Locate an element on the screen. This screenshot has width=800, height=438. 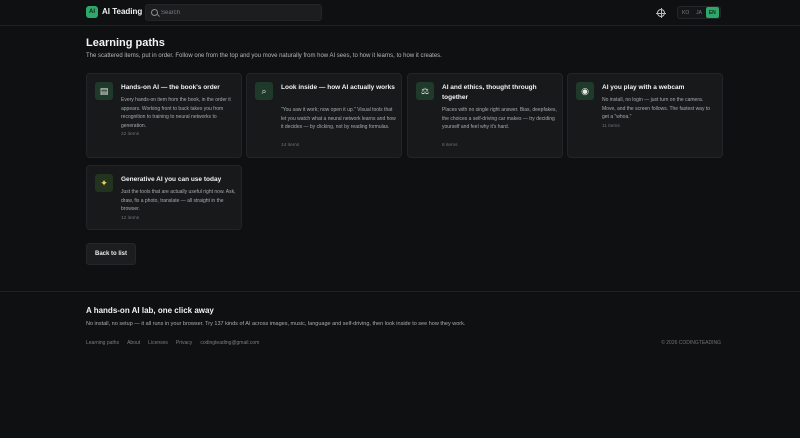
lang-option-en: EN is located at coordinates (712, 12).